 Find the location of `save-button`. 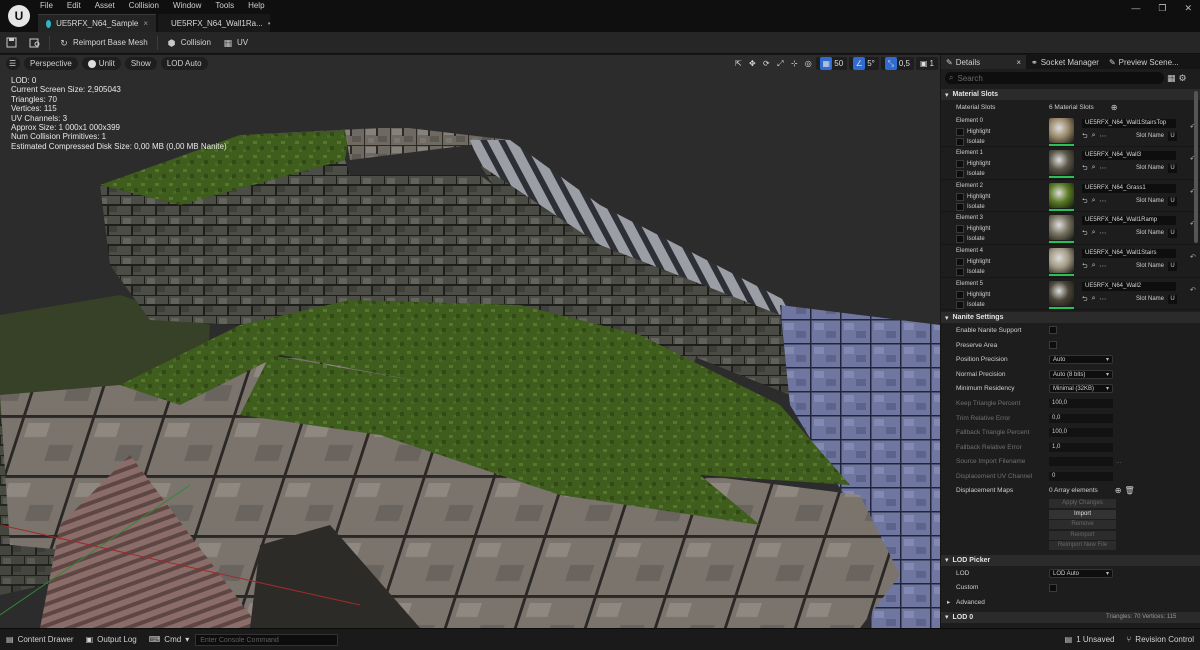

save-button is located at coordinates (11, 43).